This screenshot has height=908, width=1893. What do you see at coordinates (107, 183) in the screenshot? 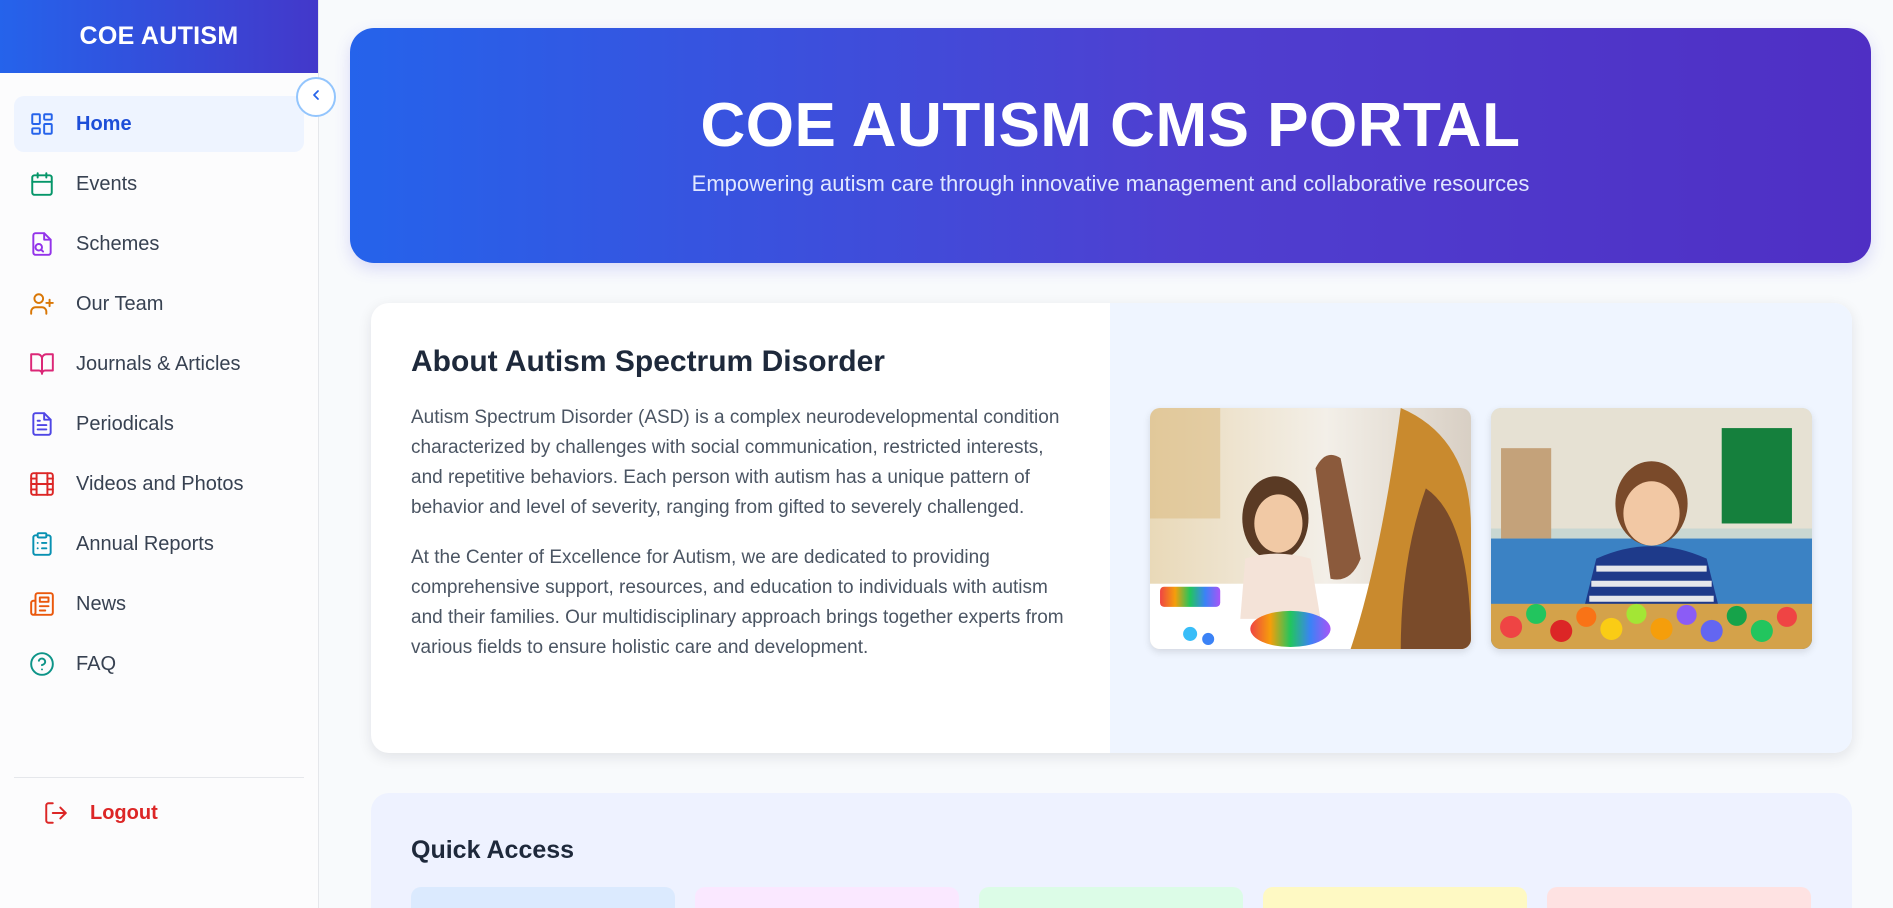
I see `sidebar-item-label: Events` at bounding box center [107, 183].